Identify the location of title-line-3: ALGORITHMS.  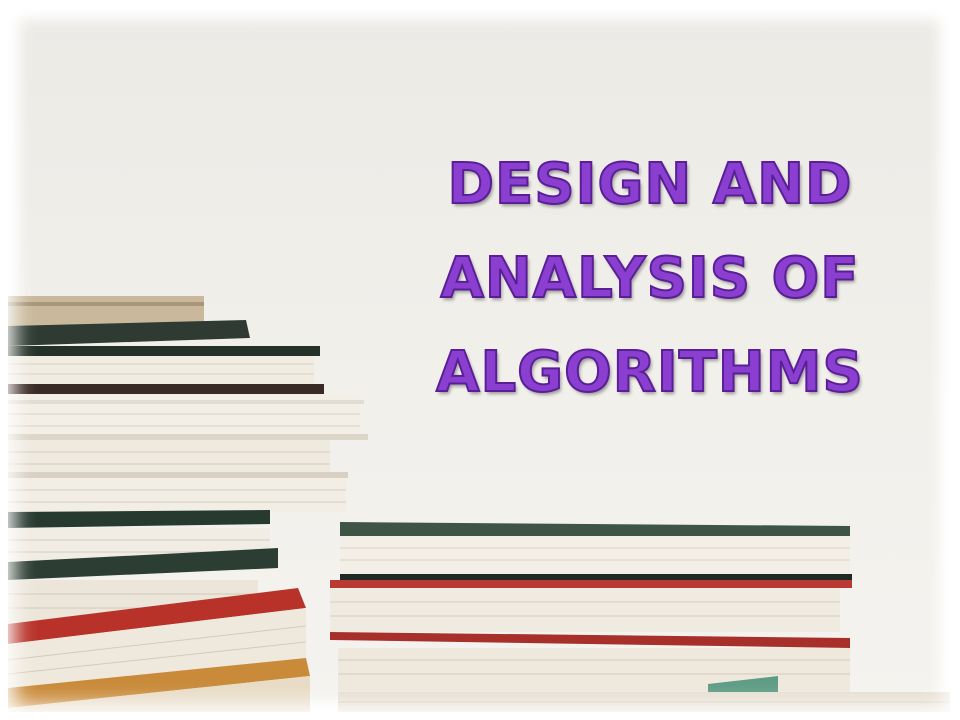
(649, 372).